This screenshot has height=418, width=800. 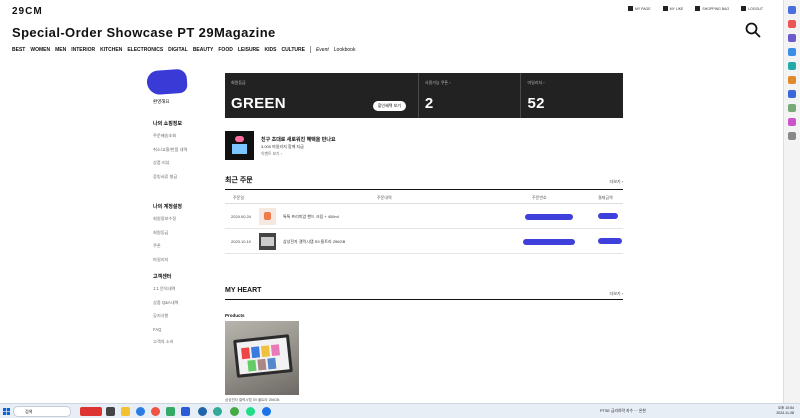 I want to click on menu-item-receipts: 증빙서류 발급, so click(x=170, y=177).